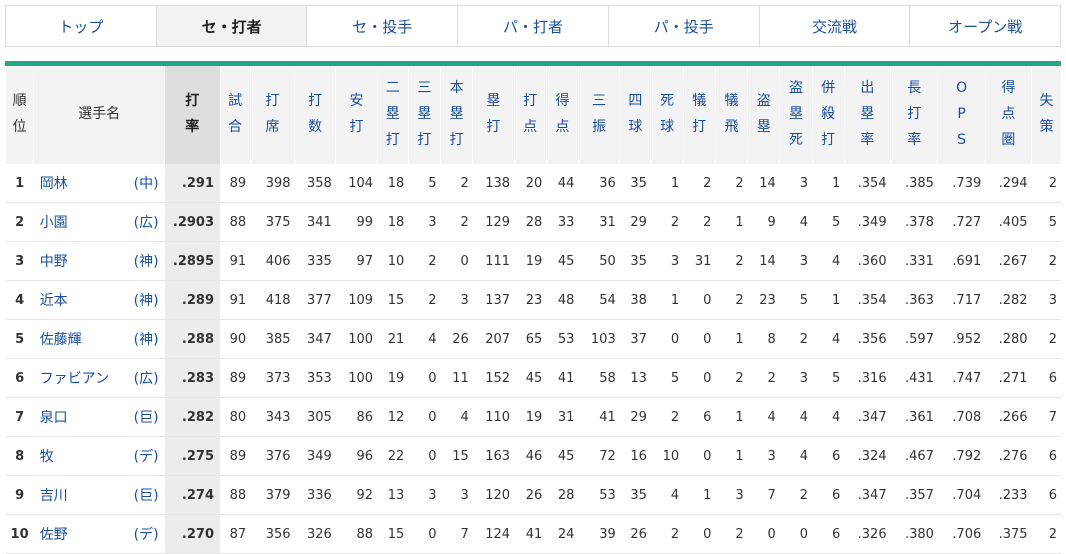  Describe the element at coordinates (684, 26) in the screenshot. I see `tab-pacific-pitchers: パ・投手` at that location.